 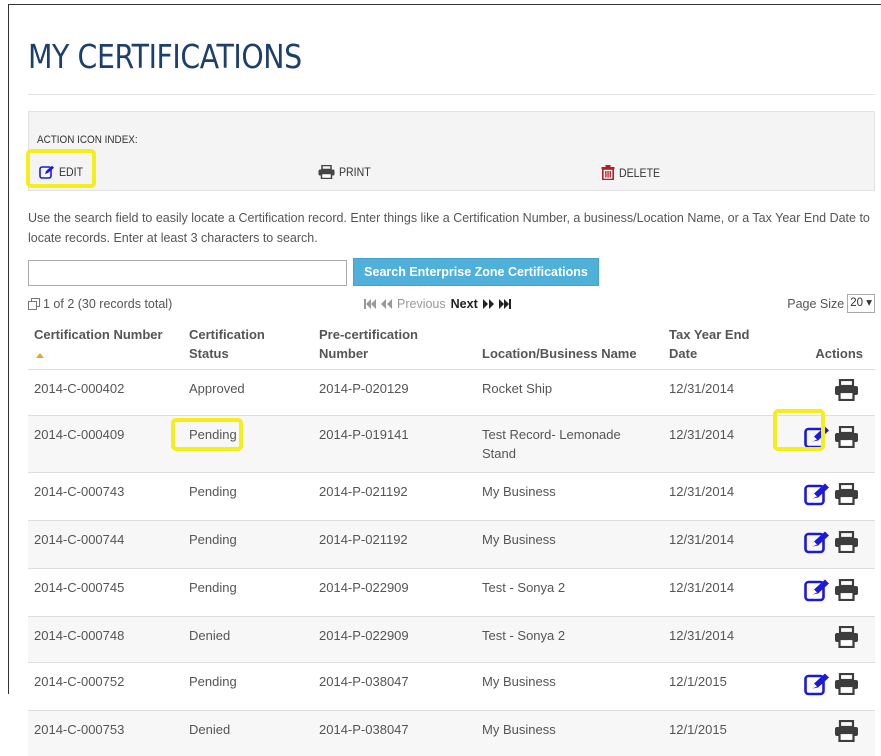 What do you see at coordinates (248, 733) in the screenshot?
I see `cell-status: Denied` at bounding box center [248, 733].